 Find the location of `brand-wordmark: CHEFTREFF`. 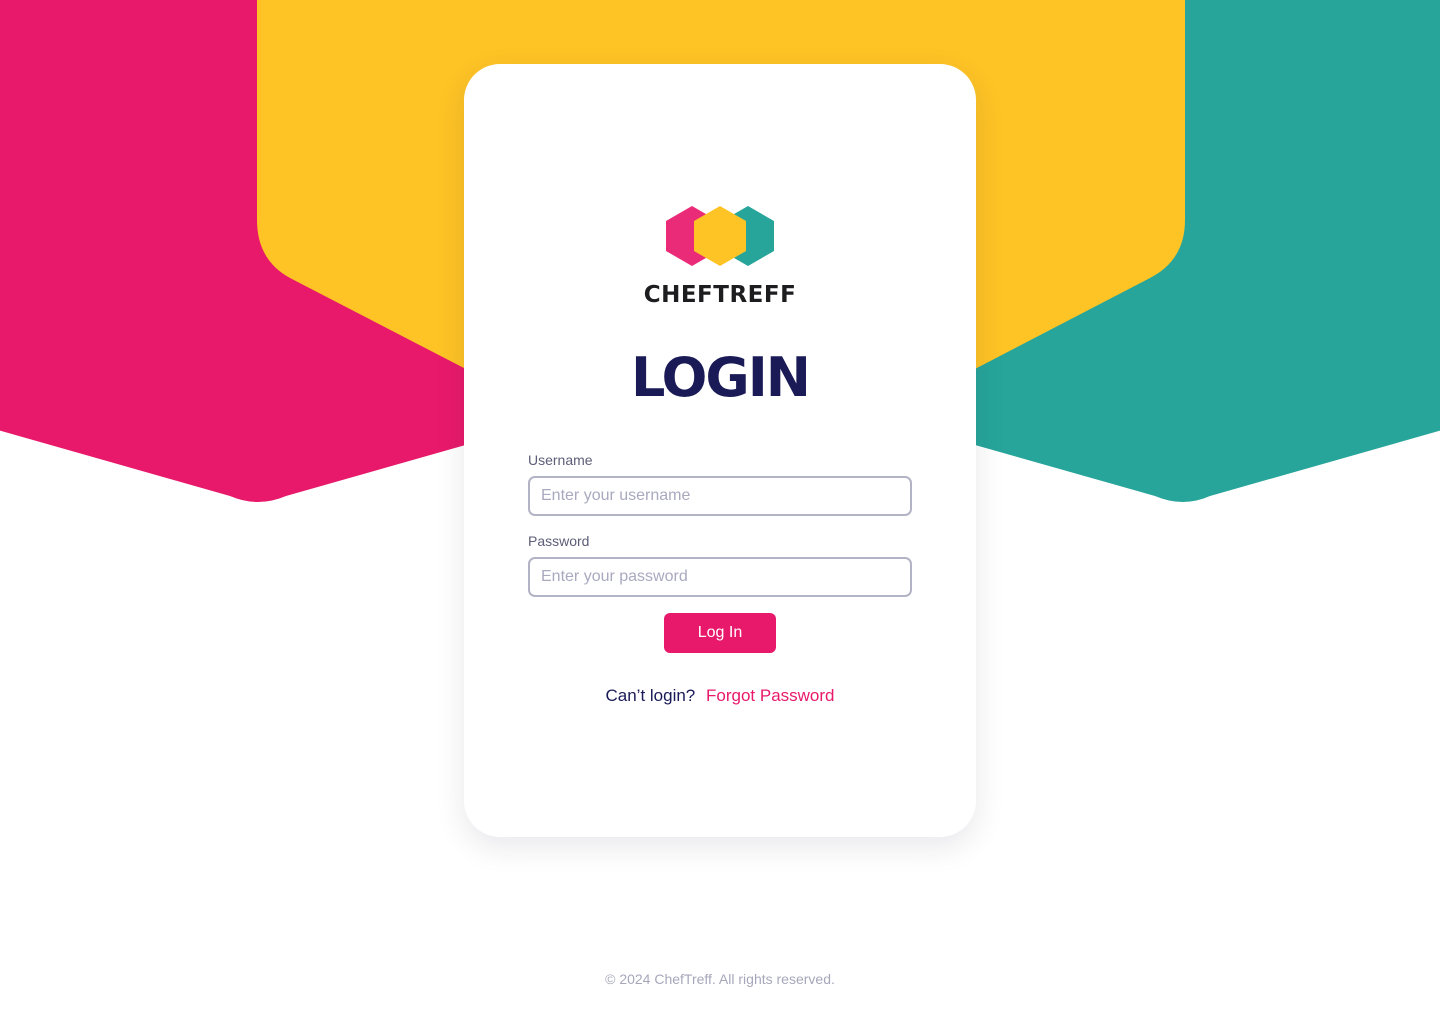

brand-wordmark: CHEFTREFF is located at coordinates (720, 295).